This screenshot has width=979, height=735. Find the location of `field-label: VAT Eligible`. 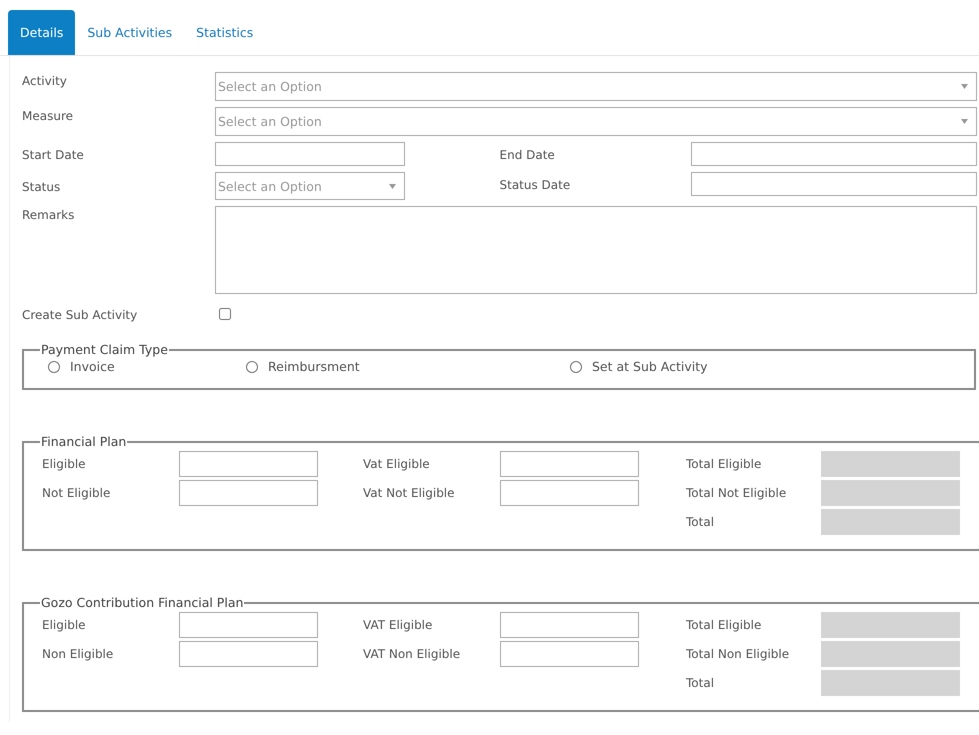

field-label: VAT Eligible is located at coordinates (398, 625).